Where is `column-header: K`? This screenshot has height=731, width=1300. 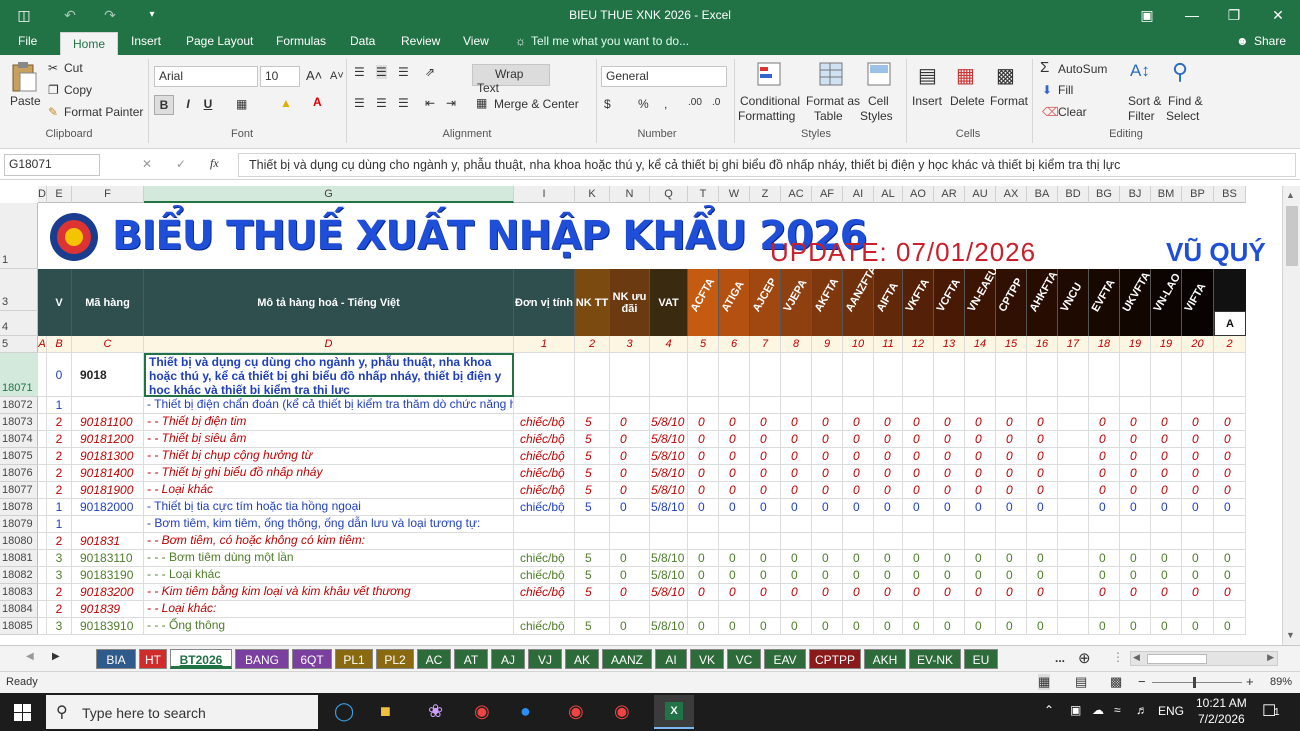 column-header: K is located at coordinates (592, 194).